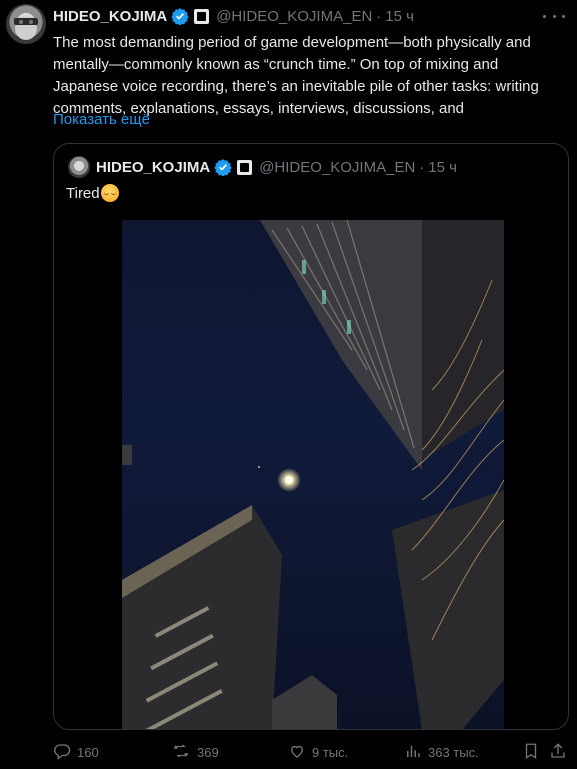  I want to click on action-bar: 160 369 9 тыс. 363 тыс., so click(311, 752).